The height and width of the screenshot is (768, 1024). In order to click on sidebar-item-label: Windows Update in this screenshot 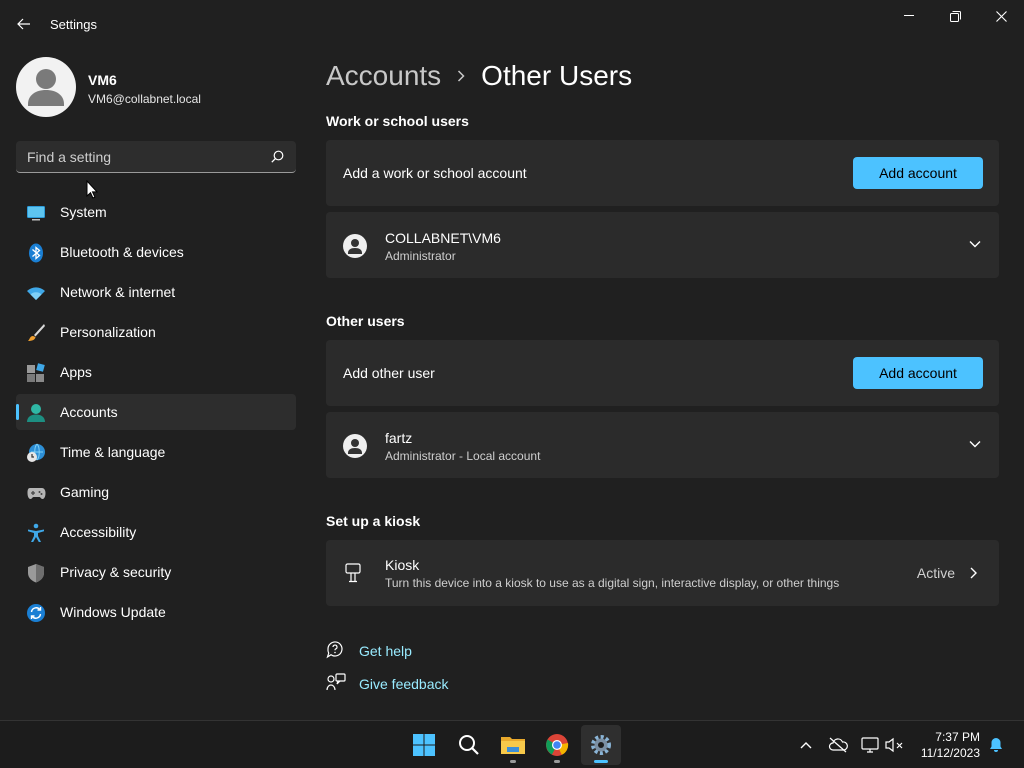, I will do `click(113, 612)`.